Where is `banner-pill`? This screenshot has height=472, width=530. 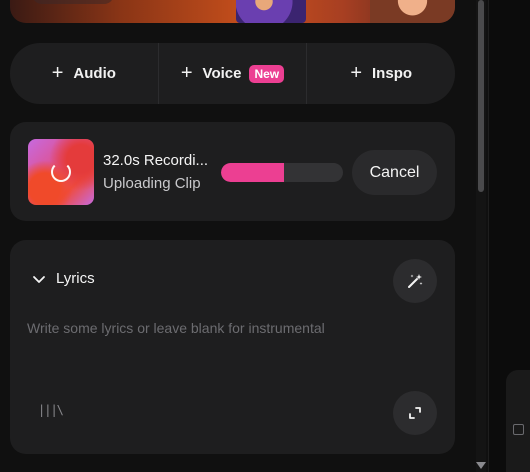 banner-pill is located at coordinates (73, 2).